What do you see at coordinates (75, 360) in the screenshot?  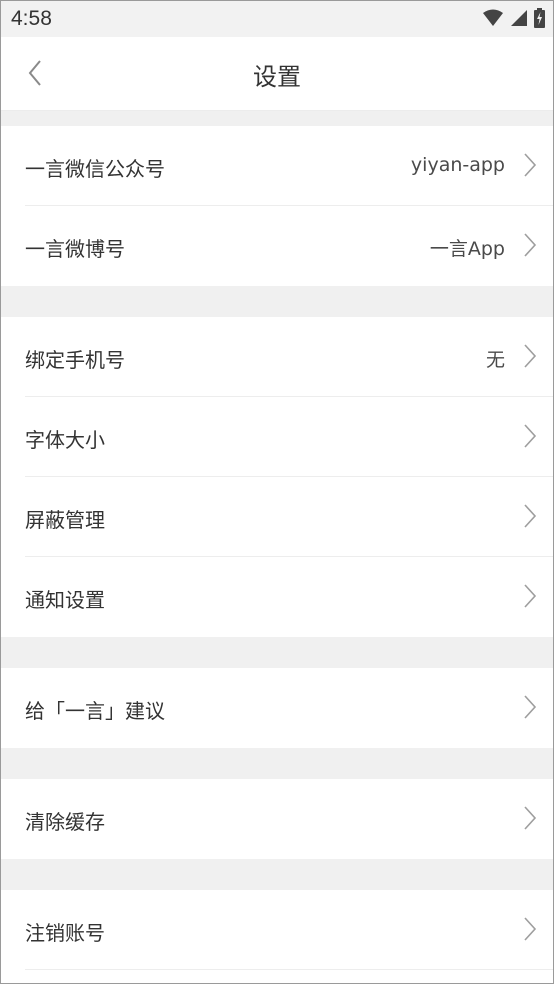 I see `setting-label: 绑定手机号` at bounding box center [75, 360].